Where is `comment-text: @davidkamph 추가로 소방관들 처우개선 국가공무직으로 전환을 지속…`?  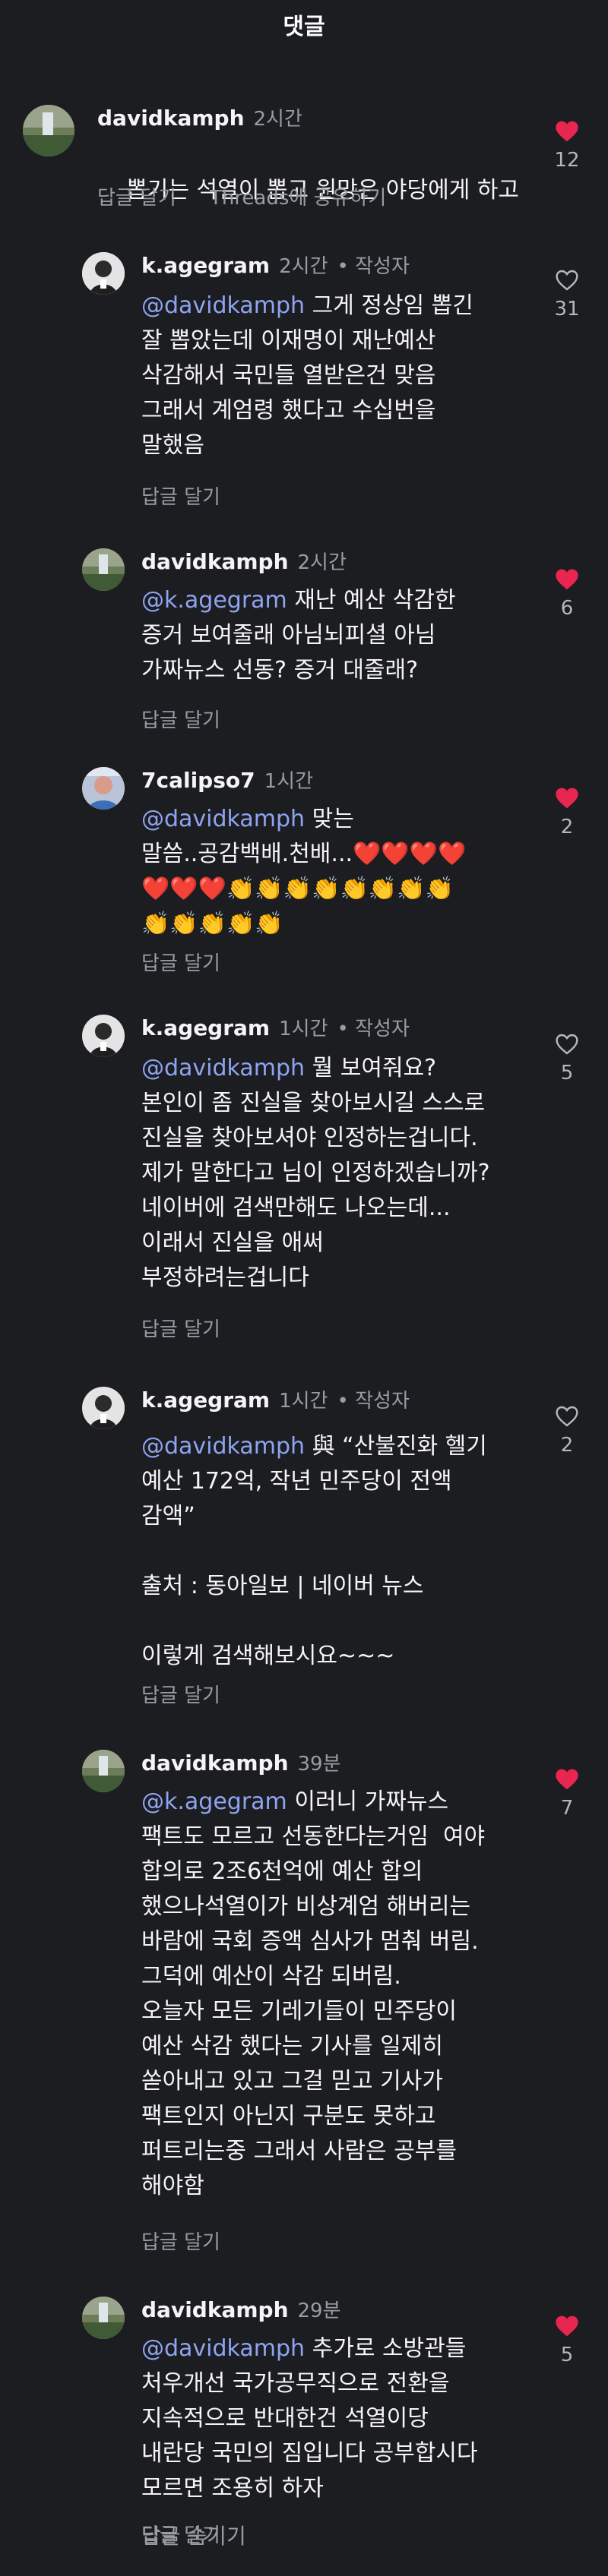 comment-text: @davidkamph 추가로 소방관들 처우개선 국가공무직으로 전환을 지속… is located at coordinates (354, 2418).